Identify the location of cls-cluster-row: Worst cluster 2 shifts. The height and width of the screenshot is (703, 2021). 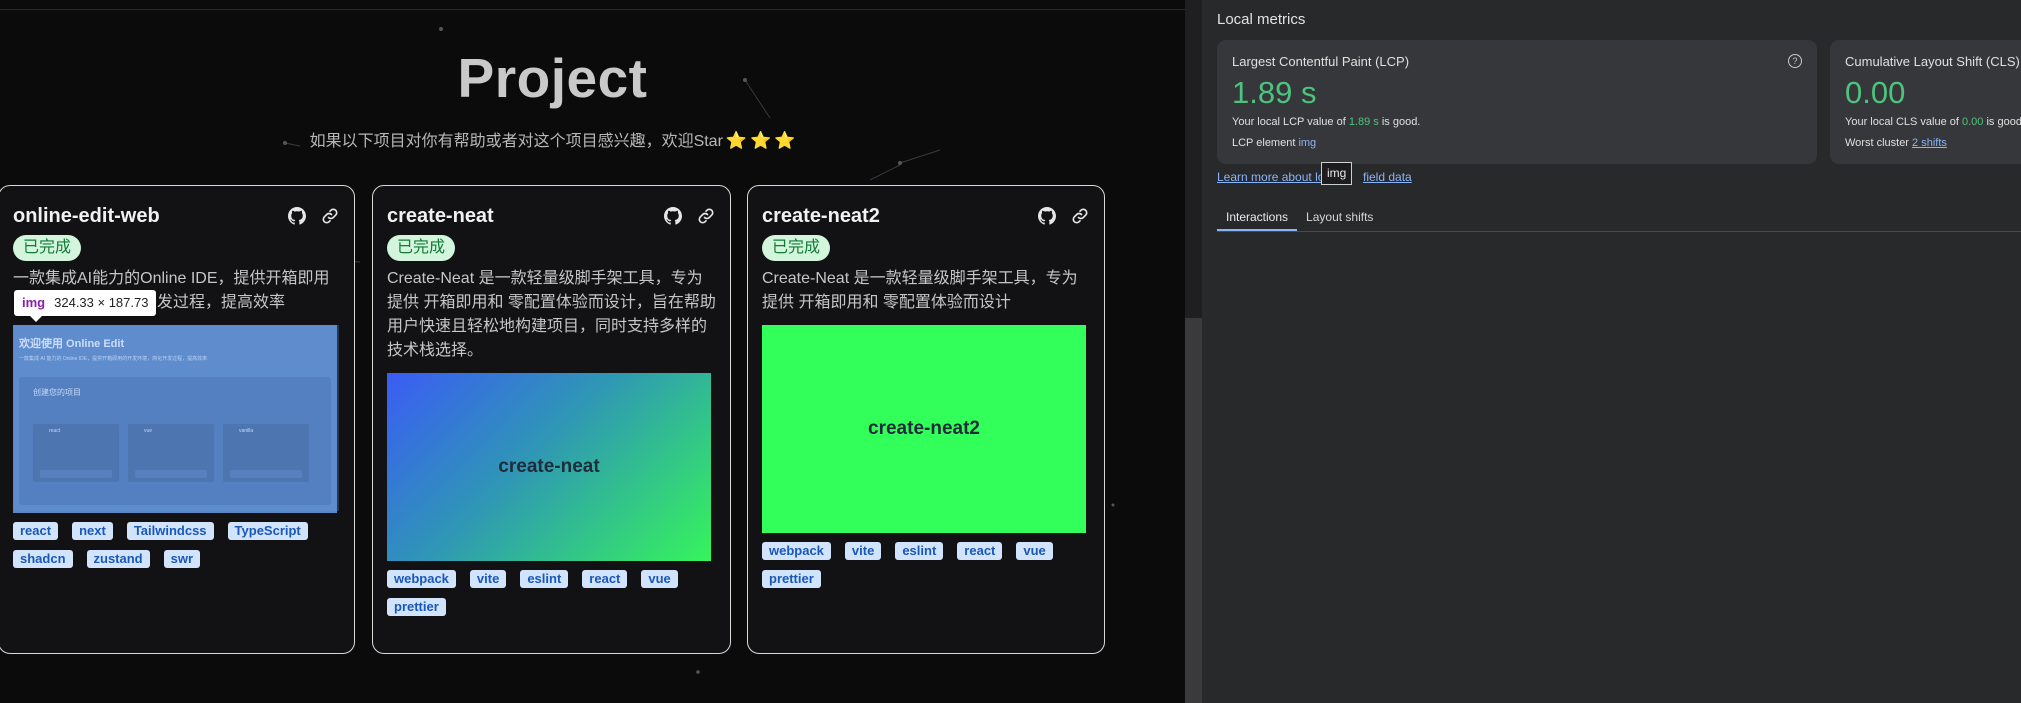
(1896, 143).